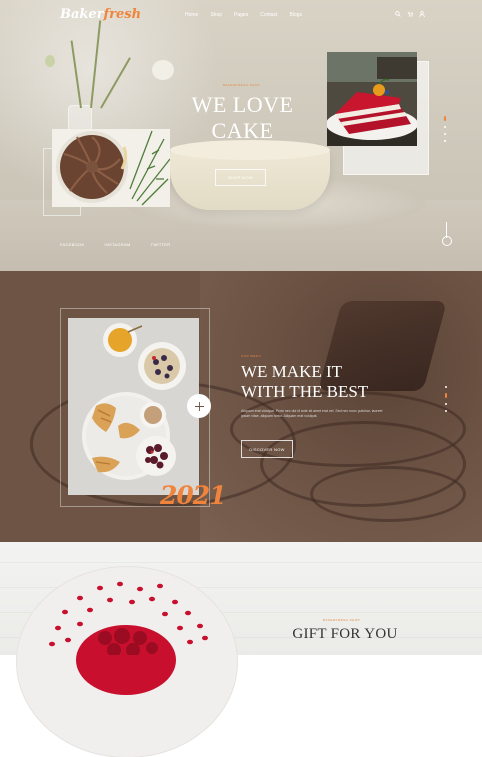  Describe the element at coordinates (267, 449) in the screenshot. I see `discover-now-button: DISCOVER NOW` at that location.